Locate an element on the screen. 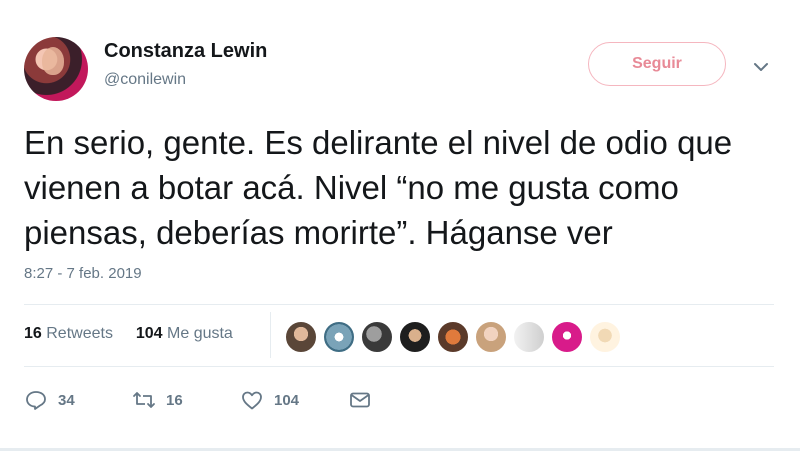 This screenshot has width=800, height=453. retweet-icon is located at coordinates (144, 400).